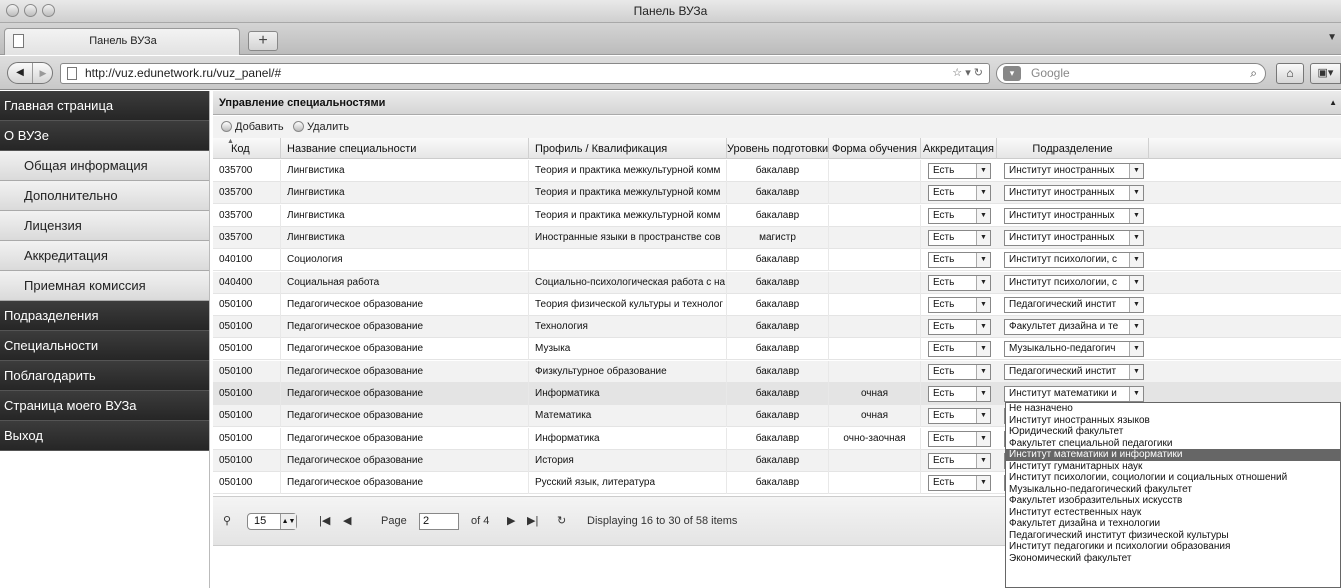 Image resolution: width=1341 pixels, height=588 pixels. What do you see at coordinates (967, 73) in the screenshot?
I see `bookmark-star-icon: ☆ ▾ ↻` at bounding box center [967, 73].